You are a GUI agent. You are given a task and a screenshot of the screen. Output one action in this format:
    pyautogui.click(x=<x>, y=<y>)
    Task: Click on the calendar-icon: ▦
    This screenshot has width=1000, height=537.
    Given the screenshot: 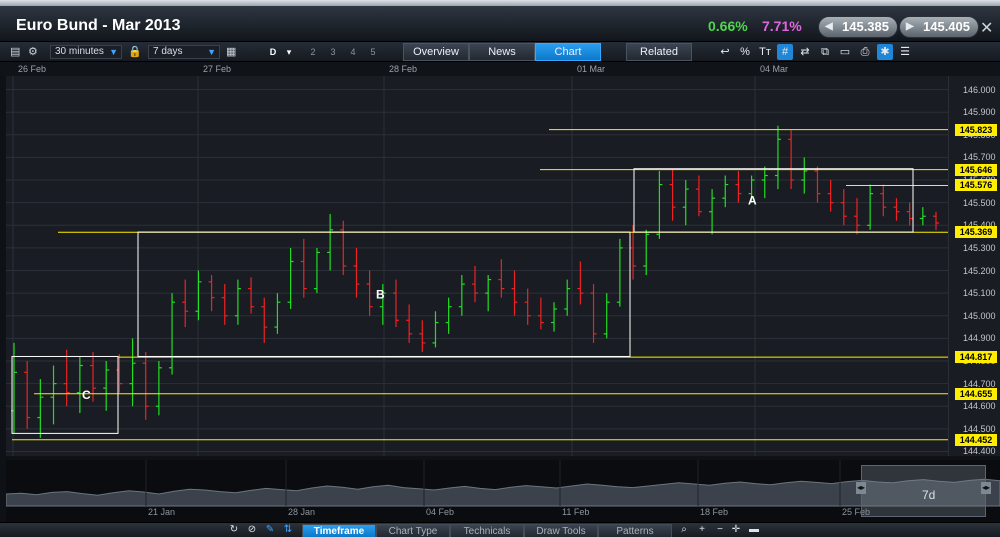 What is the action you would take?
    pyautogui.click(x=231, y=51)
    